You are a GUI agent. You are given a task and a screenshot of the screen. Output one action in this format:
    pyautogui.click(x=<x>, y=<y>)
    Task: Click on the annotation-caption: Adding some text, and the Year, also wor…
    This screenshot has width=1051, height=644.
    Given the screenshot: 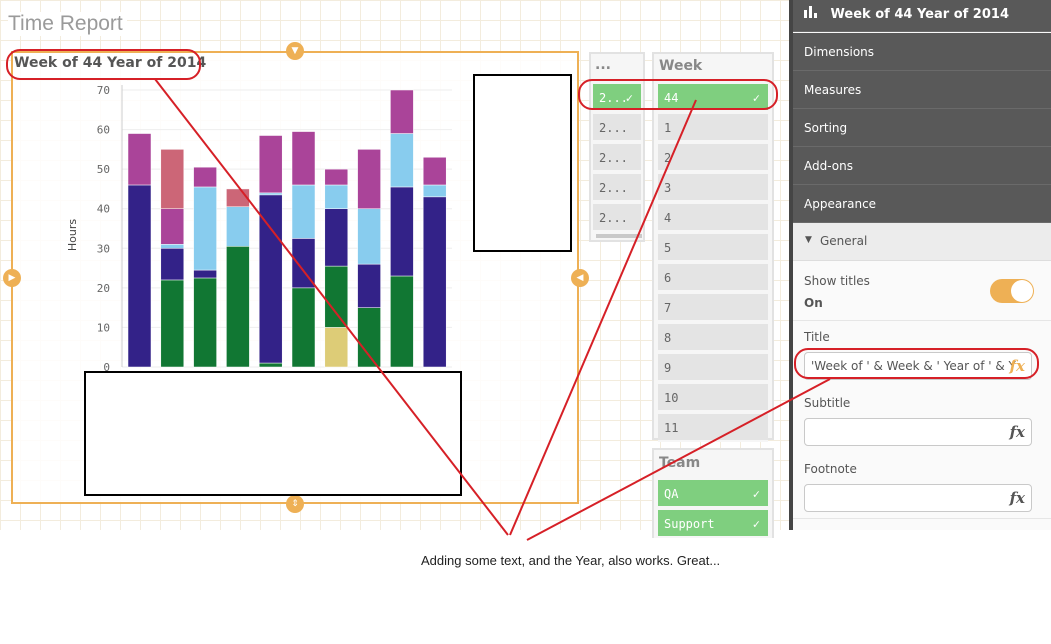 What is the action you would take?
    pyautogui.click(x=571, y=560)
    